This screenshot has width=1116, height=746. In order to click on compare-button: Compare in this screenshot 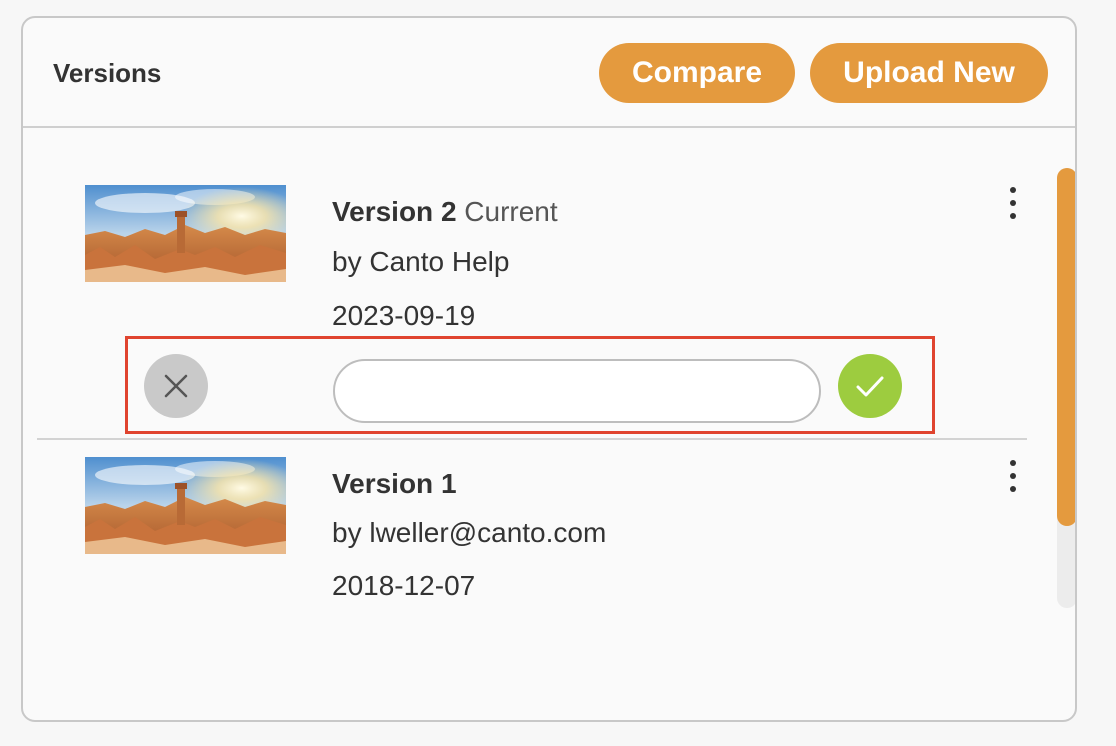, I will do `click(697, 73)`.